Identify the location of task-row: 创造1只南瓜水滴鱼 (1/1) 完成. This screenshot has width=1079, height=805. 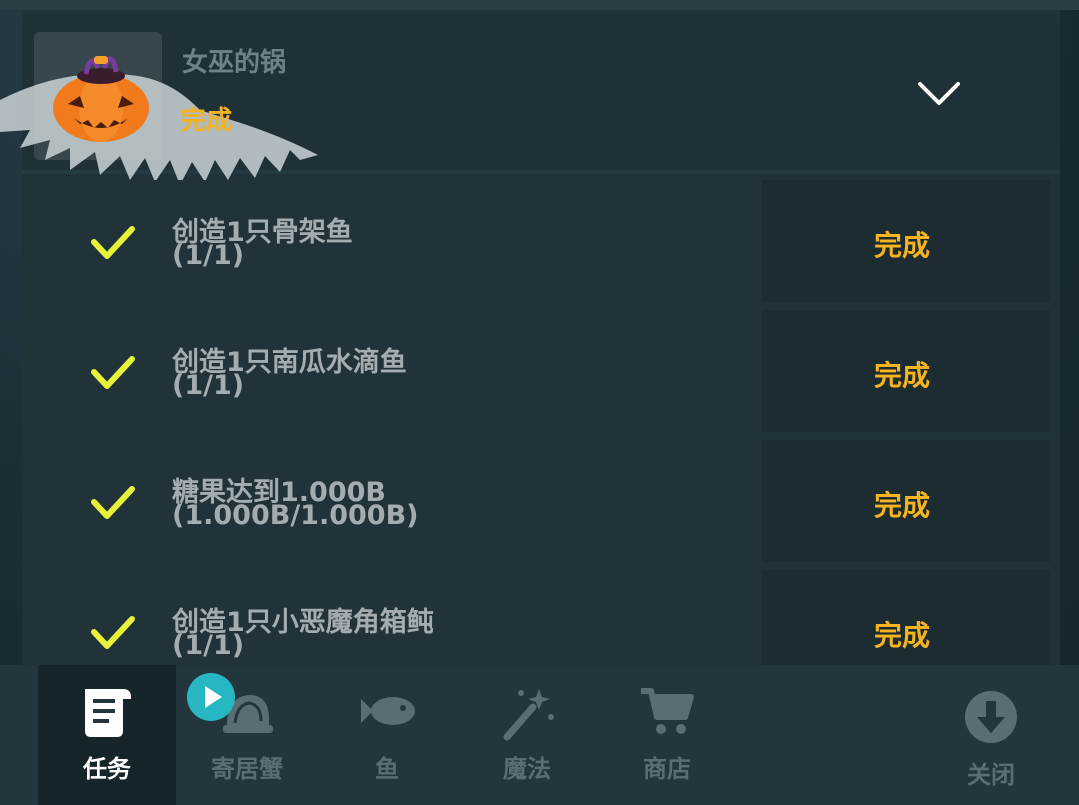
(536, 371).